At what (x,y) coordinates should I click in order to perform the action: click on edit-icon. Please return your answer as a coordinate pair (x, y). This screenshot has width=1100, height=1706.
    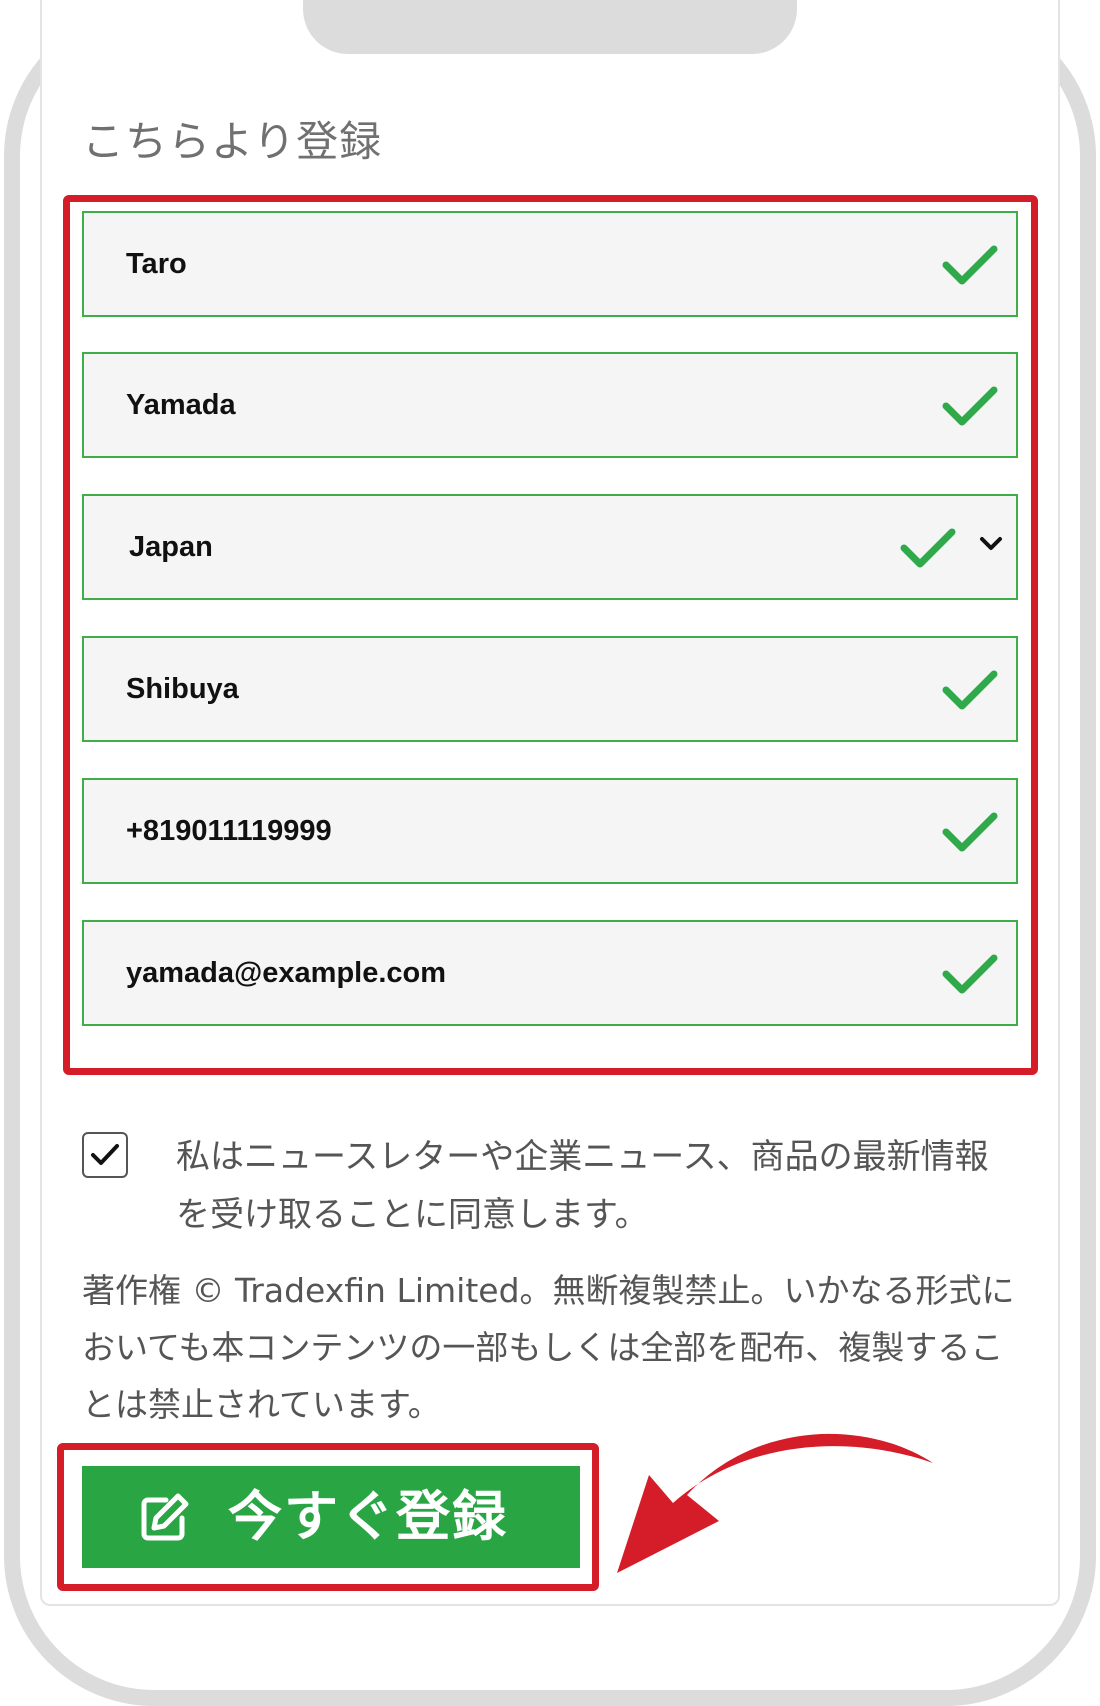
    Looking at the image, I should click on (165, 1517).